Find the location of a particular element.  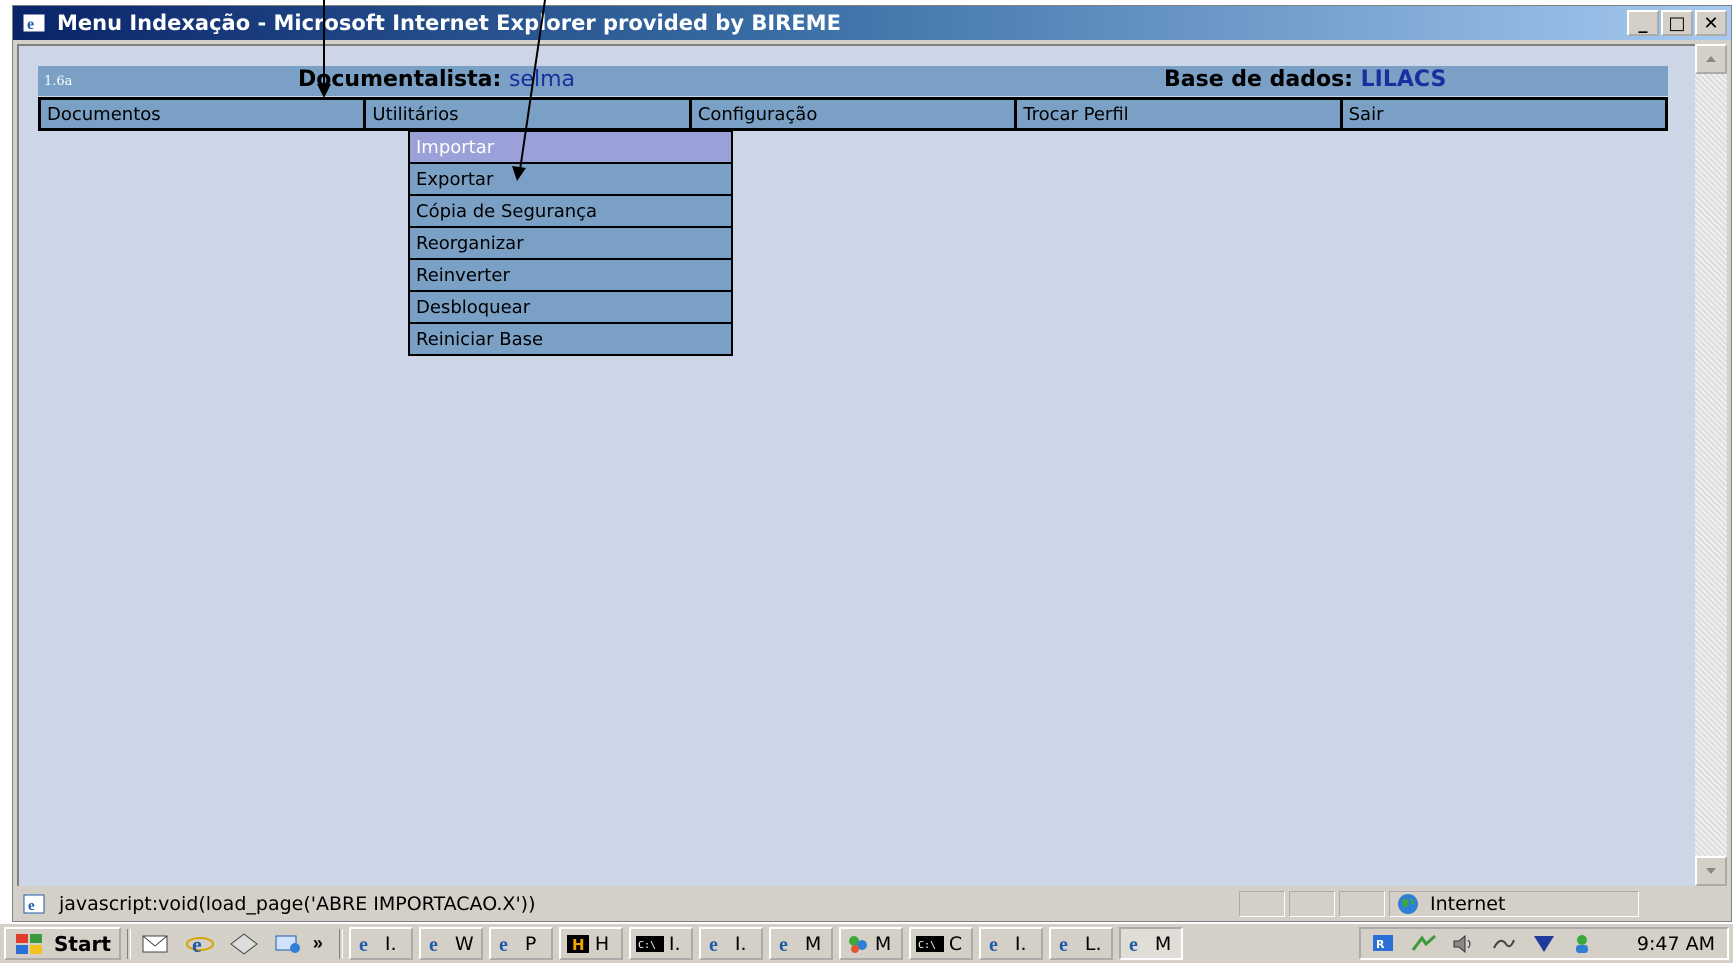

menu-configuracao: Configuração is located at coordinates (853, 114).